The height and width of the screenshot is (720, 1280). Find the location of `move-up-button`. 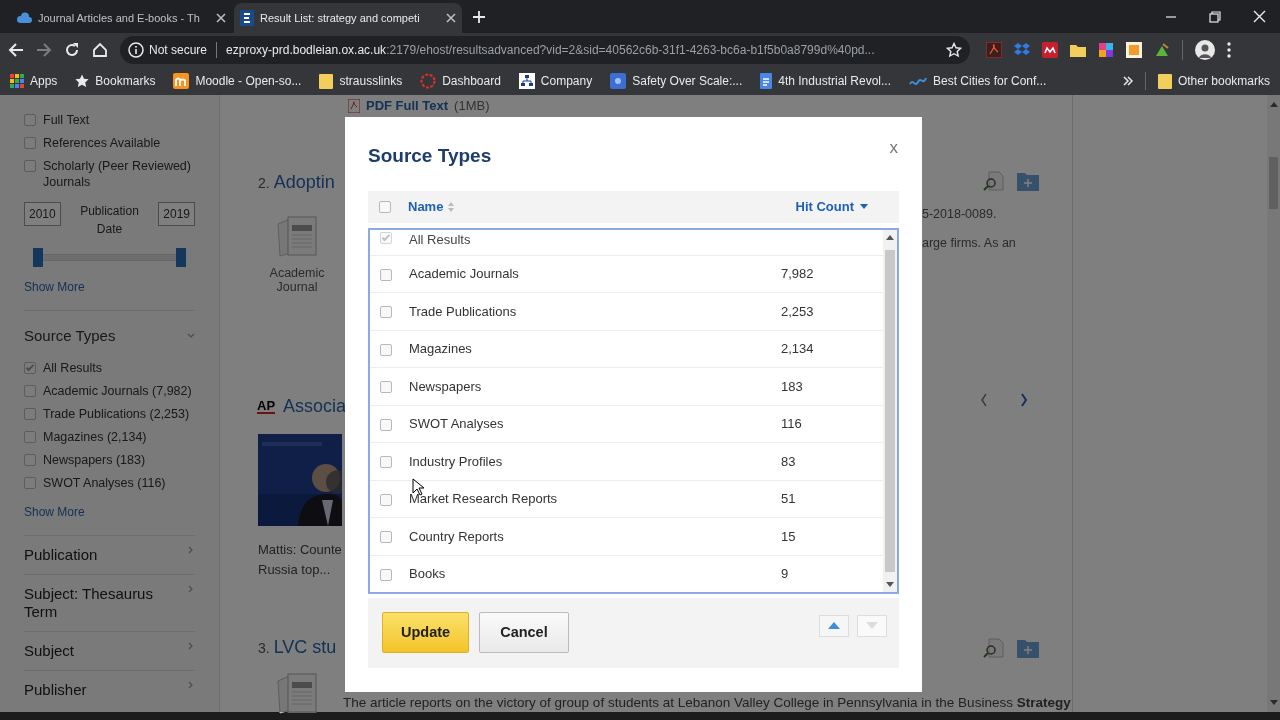

move-up-button is located at coordinates (834, 625).